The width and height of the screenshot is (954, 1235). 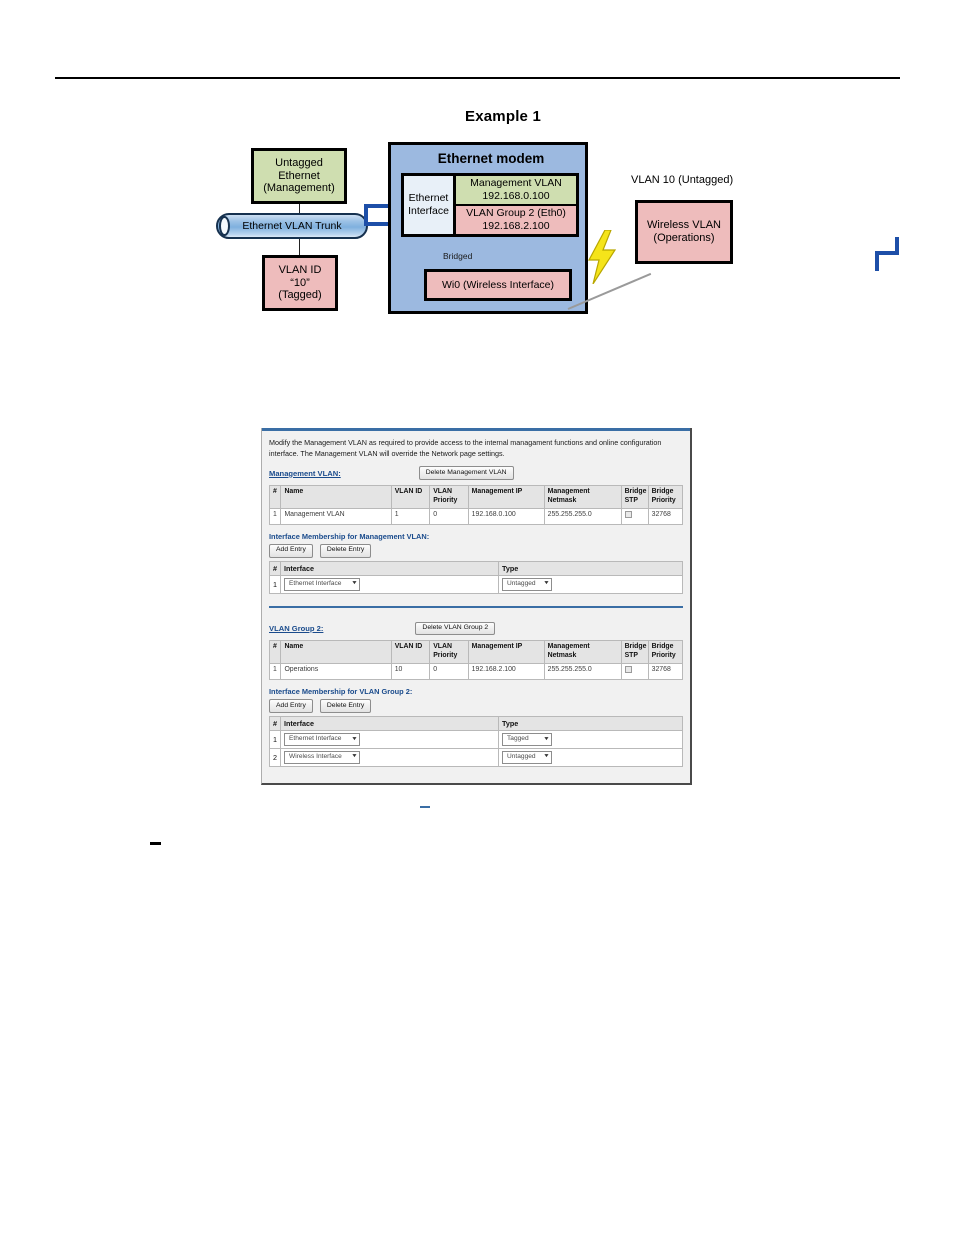 I want to click on untagged-line-3: (Management), so click(x=299, y=188).